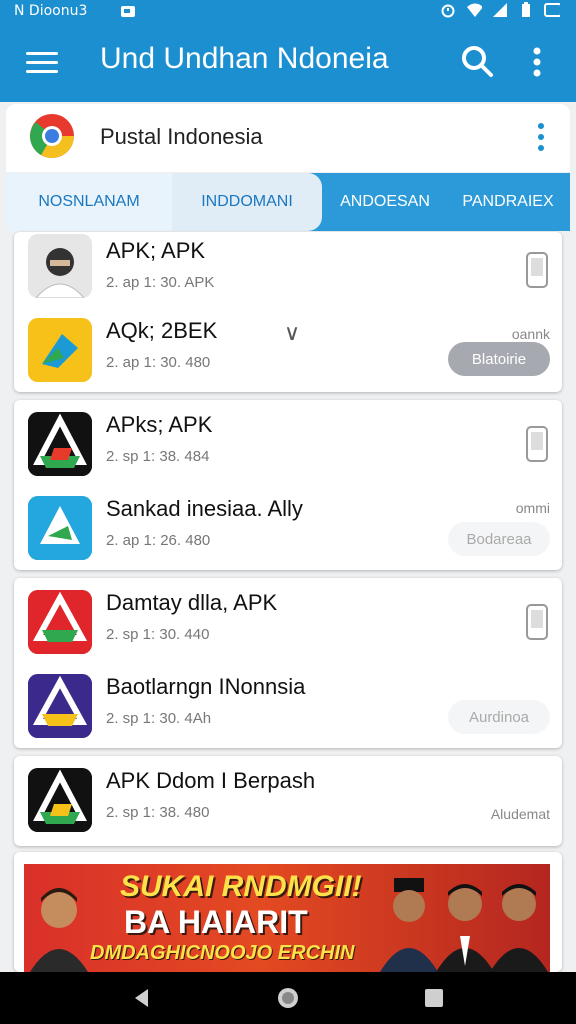  Describe the element at coordinates (159, 424) in the screenshot. I see `app-name: APks; APK` at that location.